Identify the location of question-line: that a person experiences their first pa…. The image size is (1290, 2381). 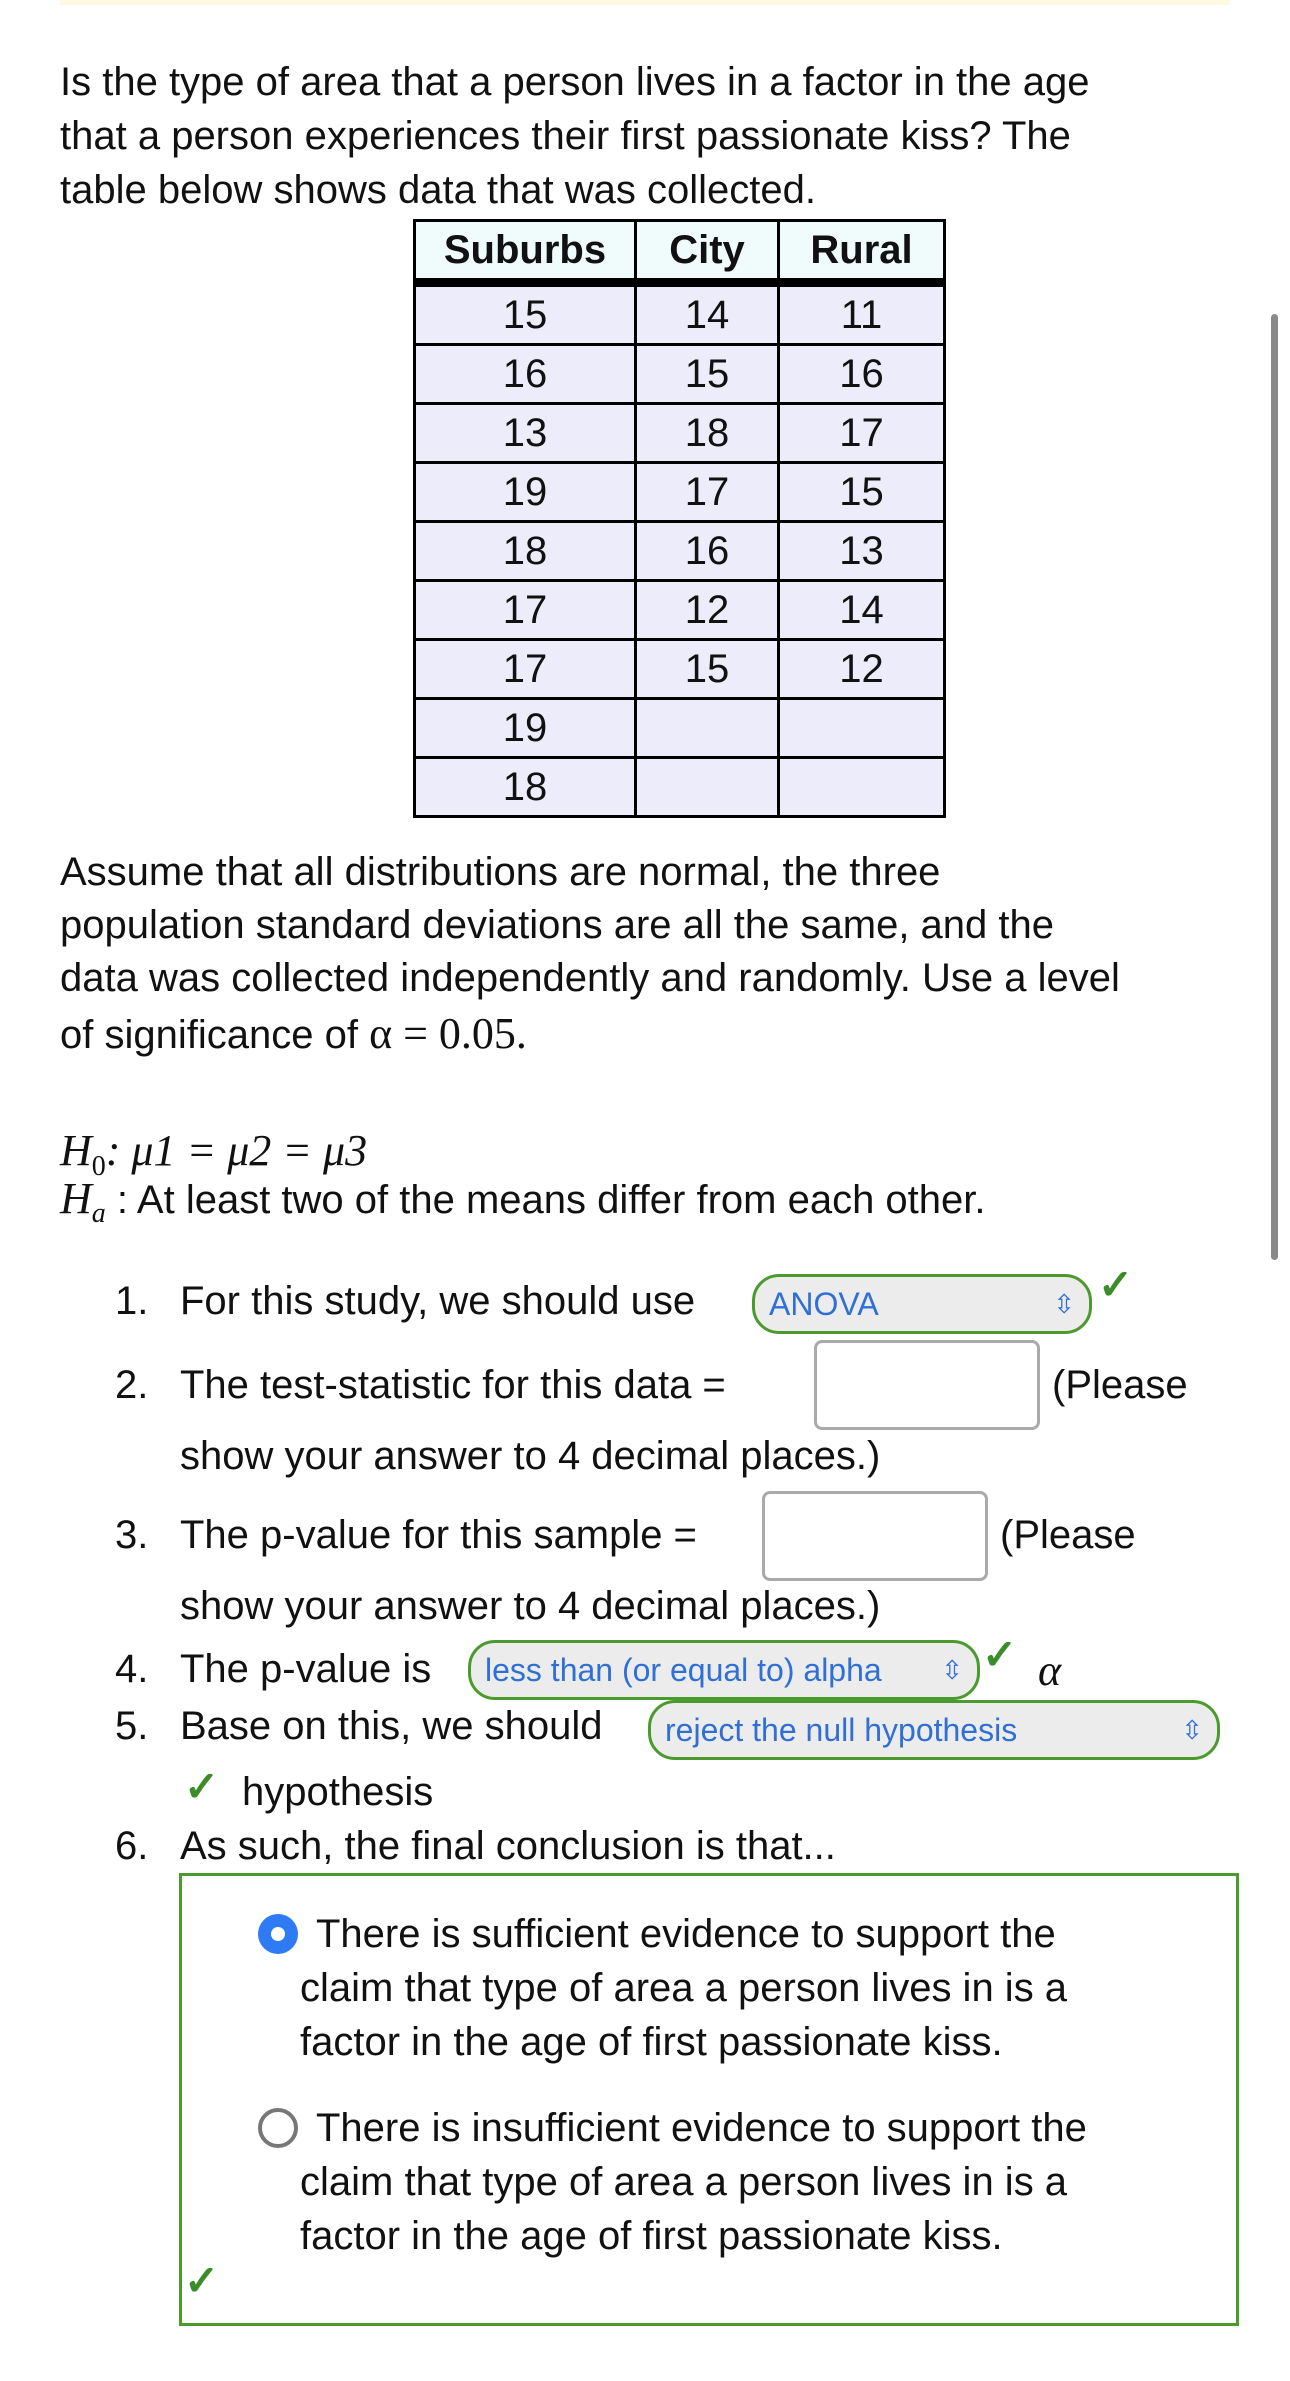
(565, 136).